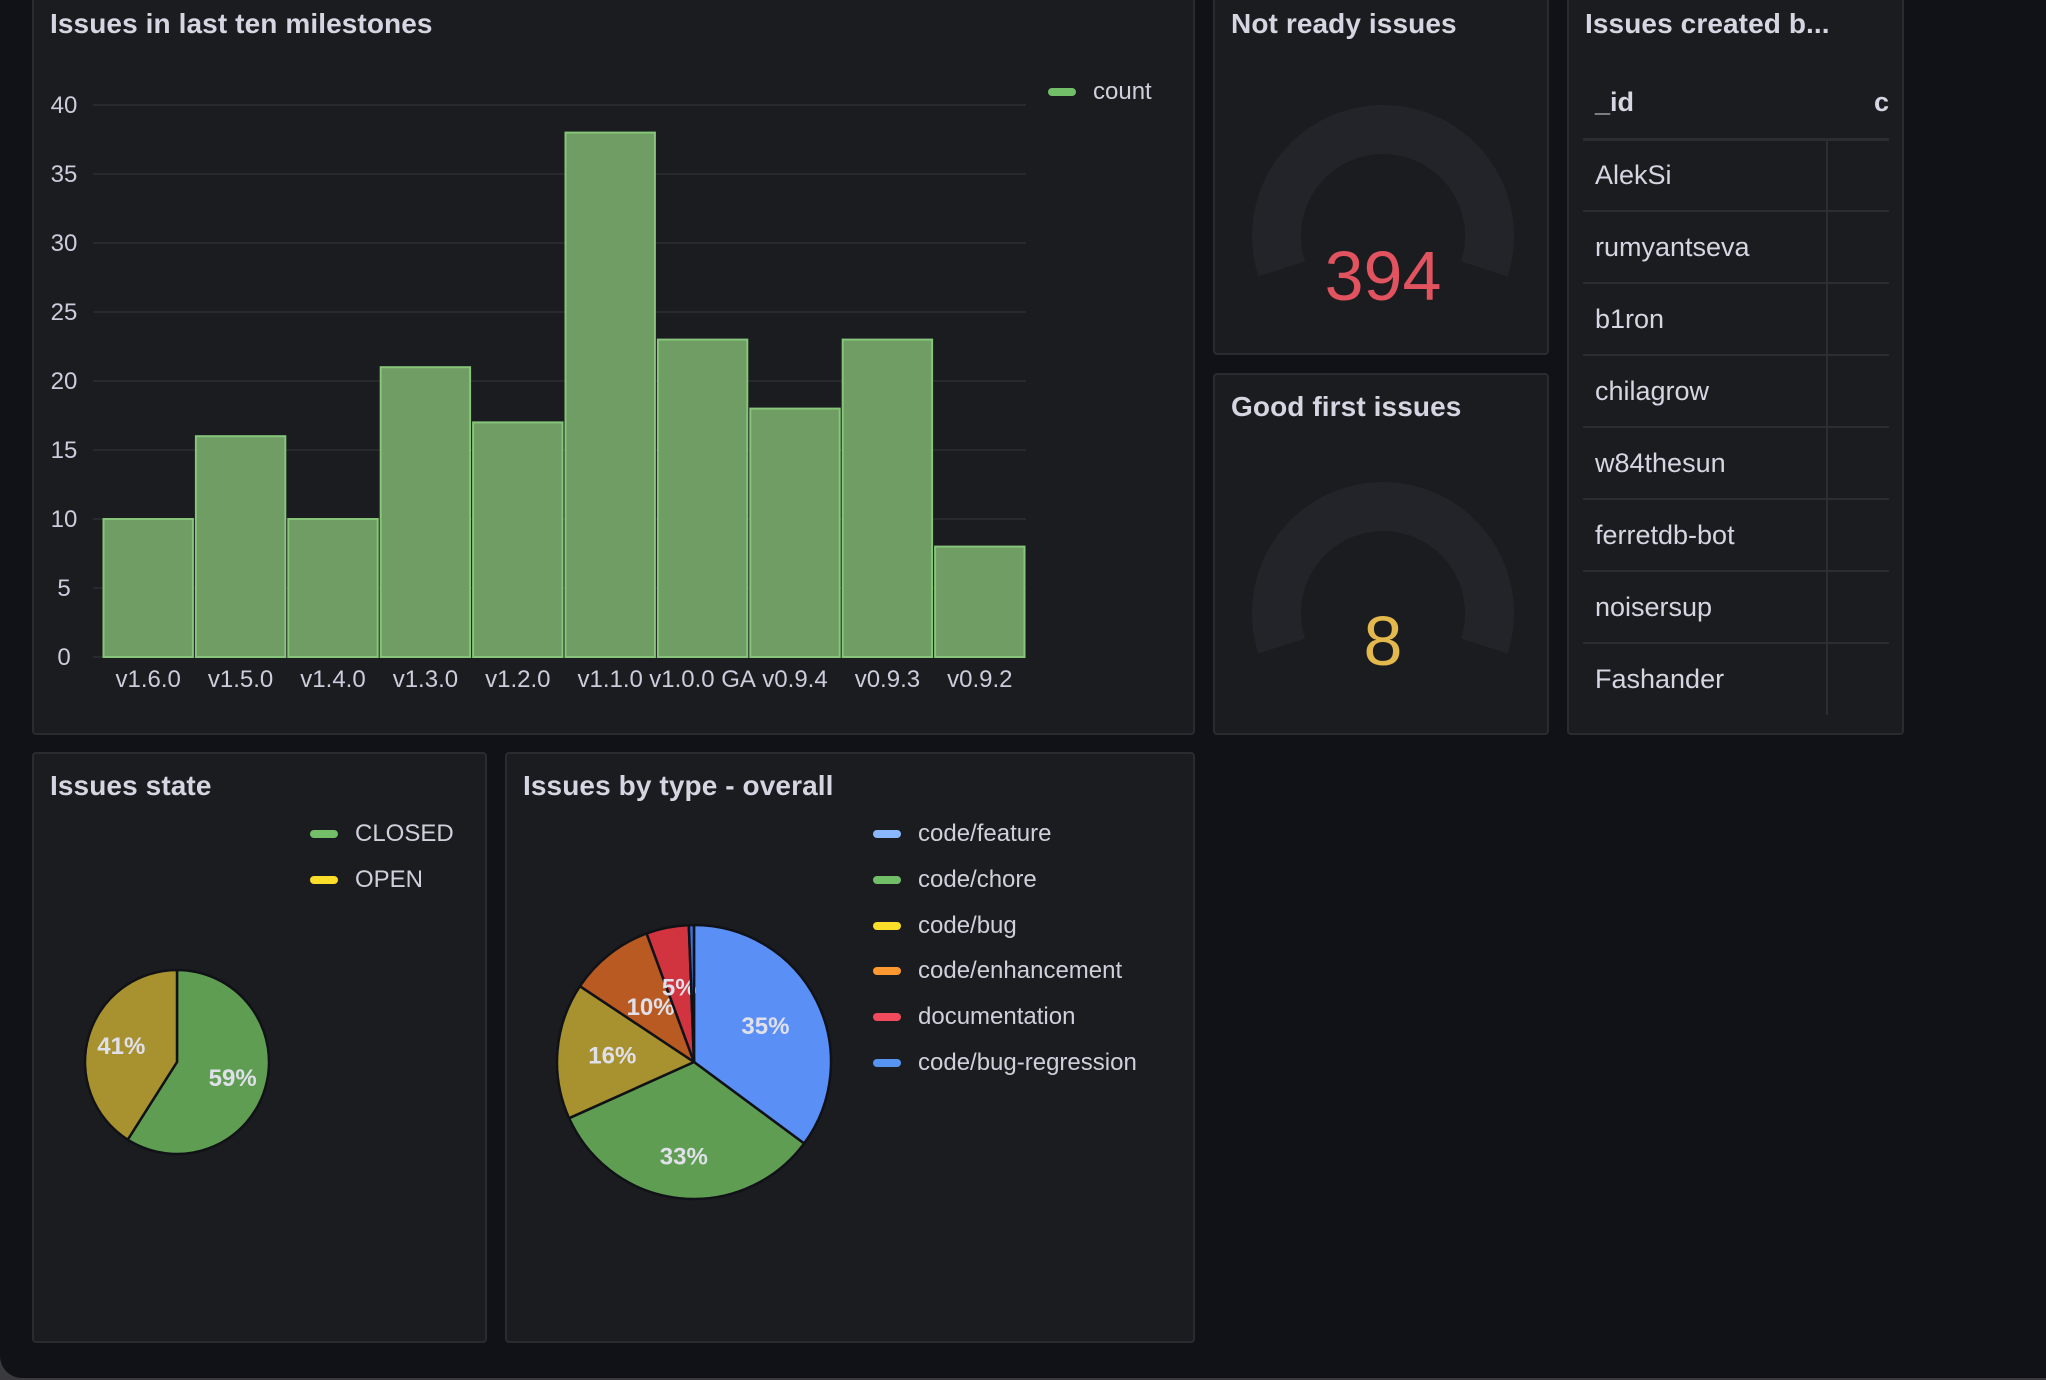 The height and width of the screenshot is (1380, 2046). What do you see at coordinates (1383, 276) in the screenshot?
I see `gauge-value: 394` at bounding box center [1383, 276].